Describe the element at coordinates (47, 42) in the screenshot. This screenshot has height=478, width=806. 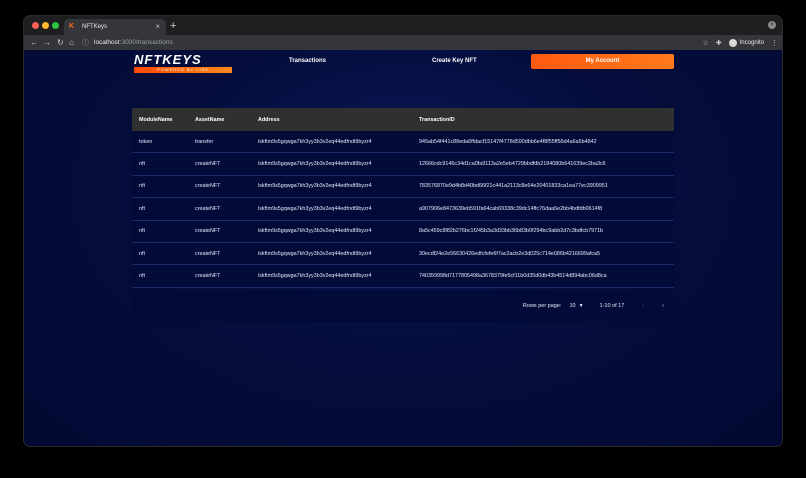
I see `forward-arrow-icon: →` at that location.